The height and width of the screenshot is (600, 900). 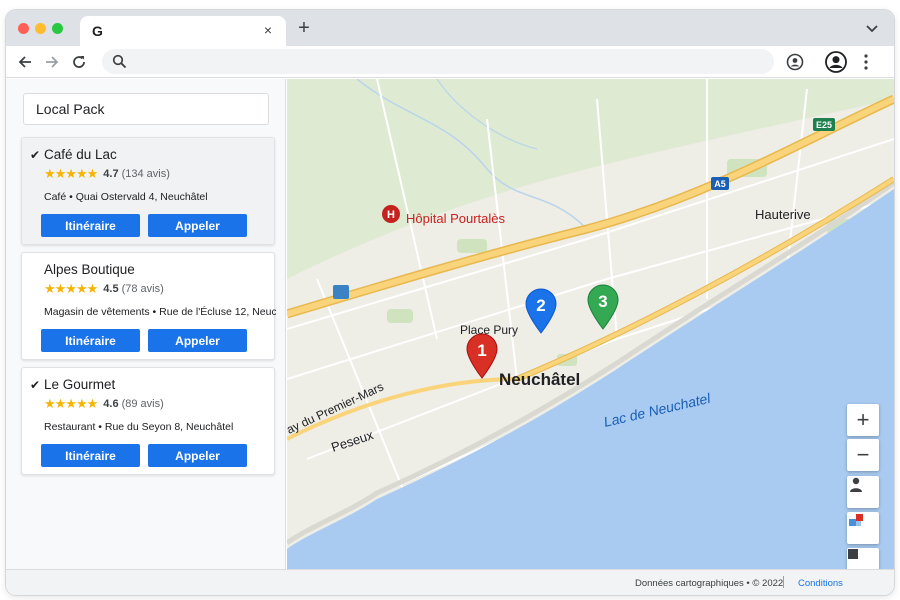 I want to click on marker-label: 1, so click(x=481, y=350).